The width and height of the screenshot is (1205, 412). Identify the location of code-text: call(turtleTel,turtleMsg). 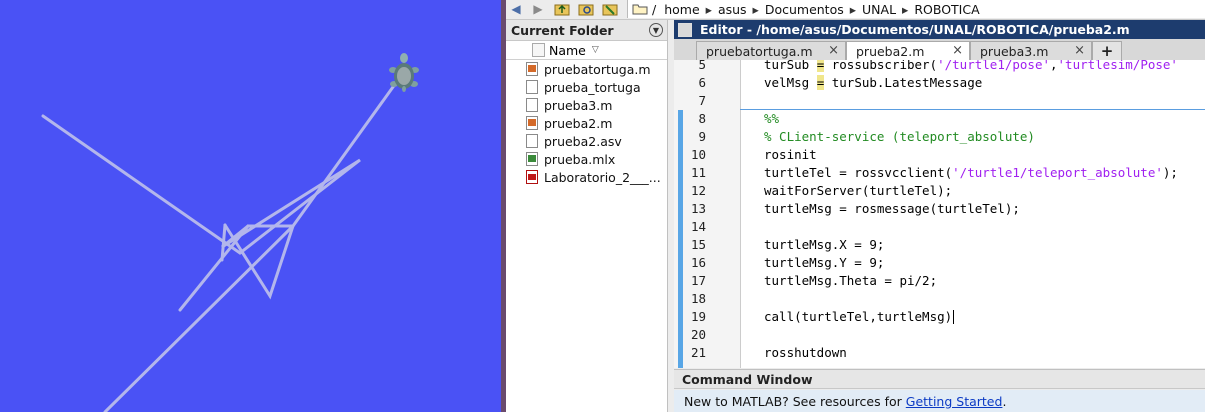
(858, 316).